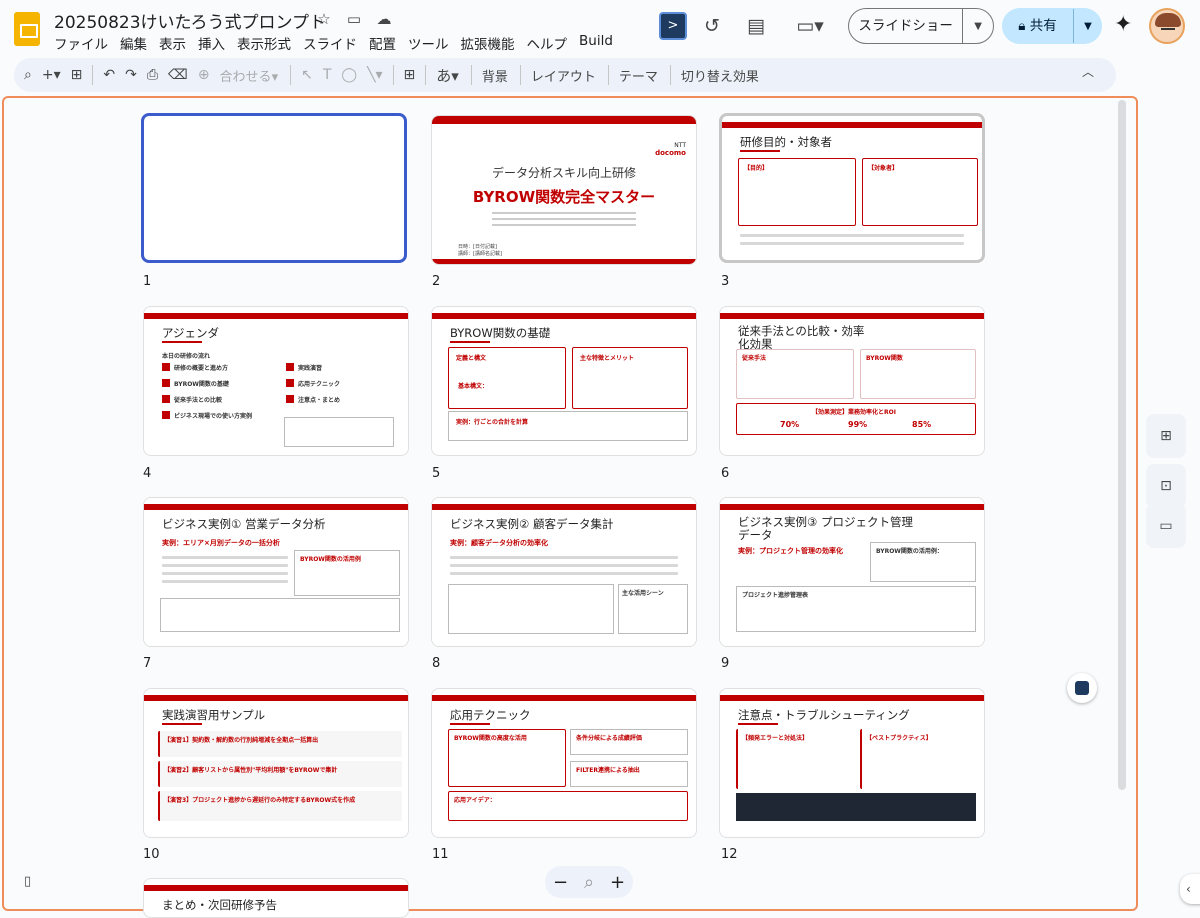 The image size is (1200, 918). Describe the element at coordinates (152, 75) in the screenshot. I see `print-icon: ⎙` at that location.